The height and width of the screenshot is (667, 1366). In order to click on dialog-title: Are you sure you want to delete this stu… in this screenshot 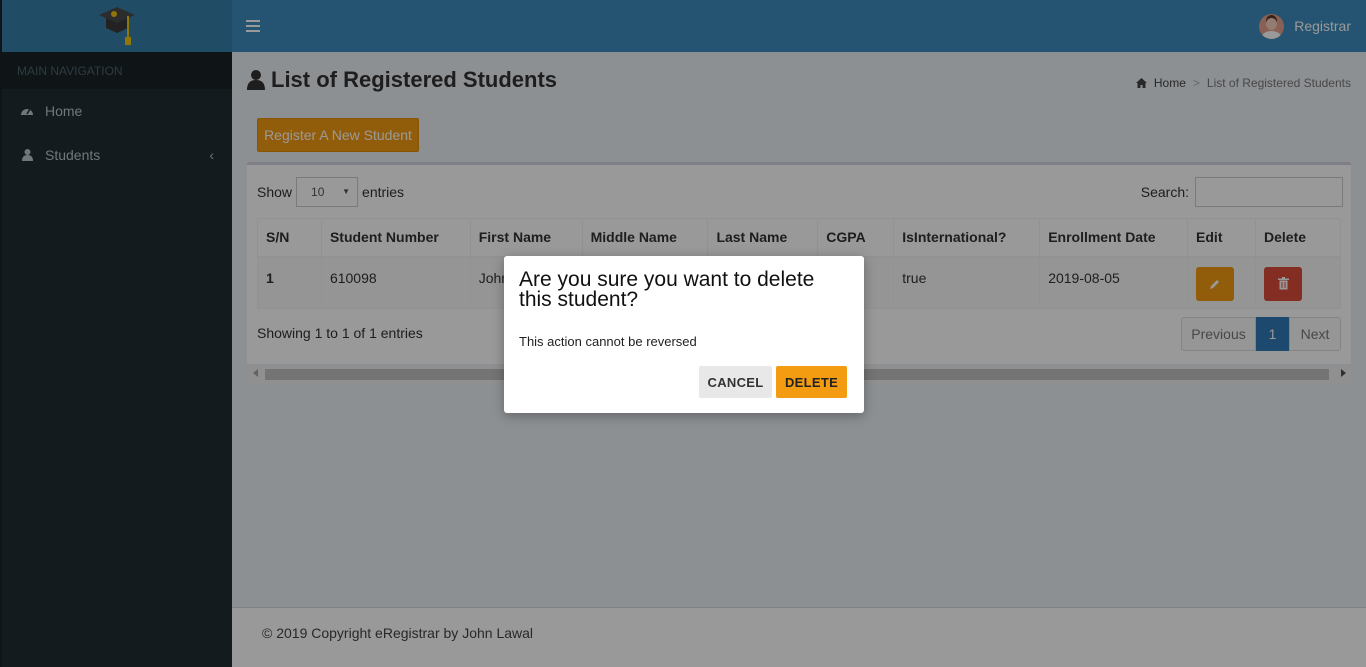, I will do `click(667, 289)`.